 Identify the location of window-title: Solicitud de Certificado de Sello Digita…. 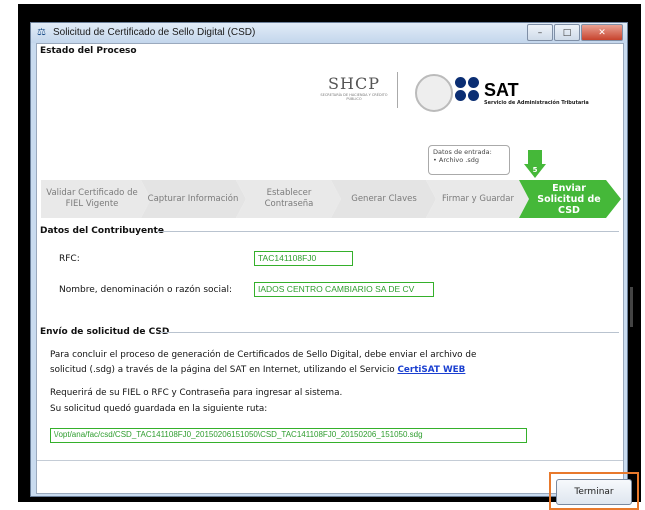
(154, 32).